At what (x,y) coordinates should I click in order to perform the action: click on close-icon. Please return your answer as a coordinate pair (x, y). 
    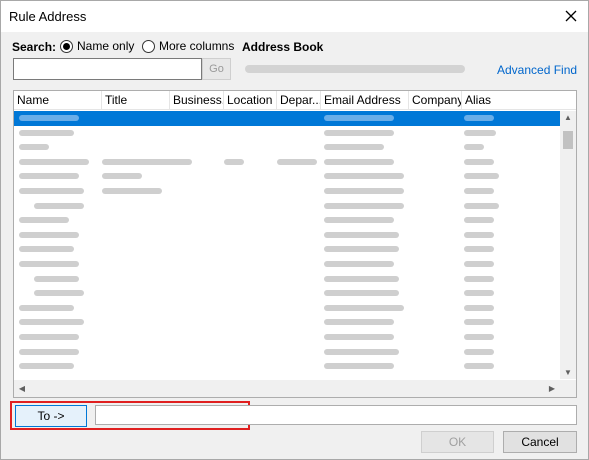
    Looking at the image, I should click on (571, 16).